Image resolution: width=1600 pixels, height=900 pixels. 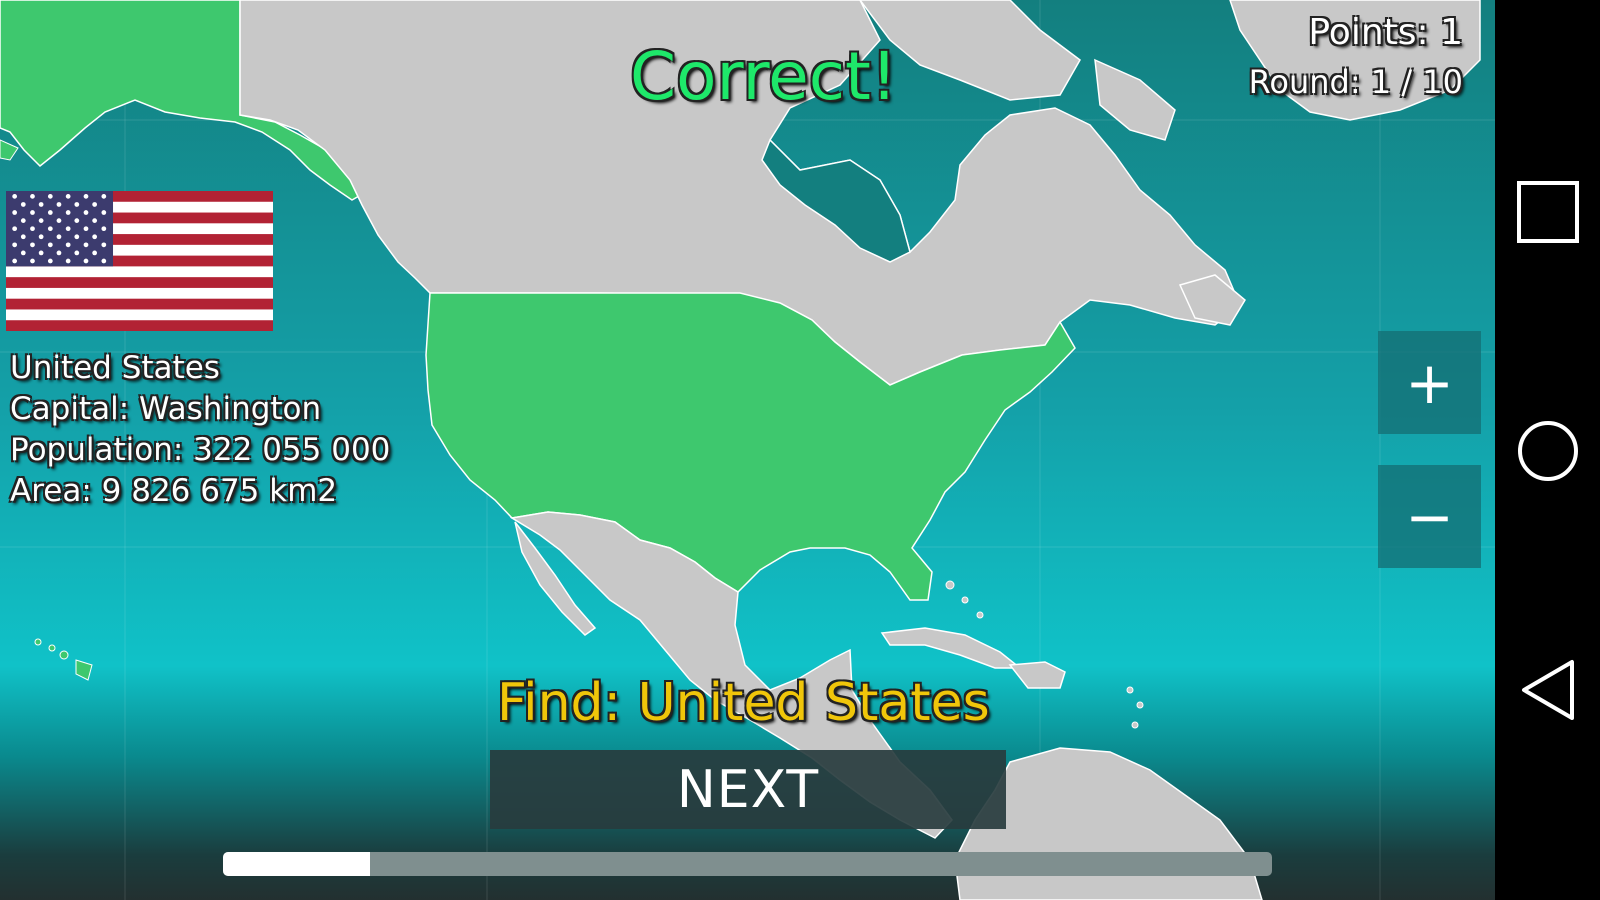 I want to click on result-message: Correct!, so click(x=764, y=76).